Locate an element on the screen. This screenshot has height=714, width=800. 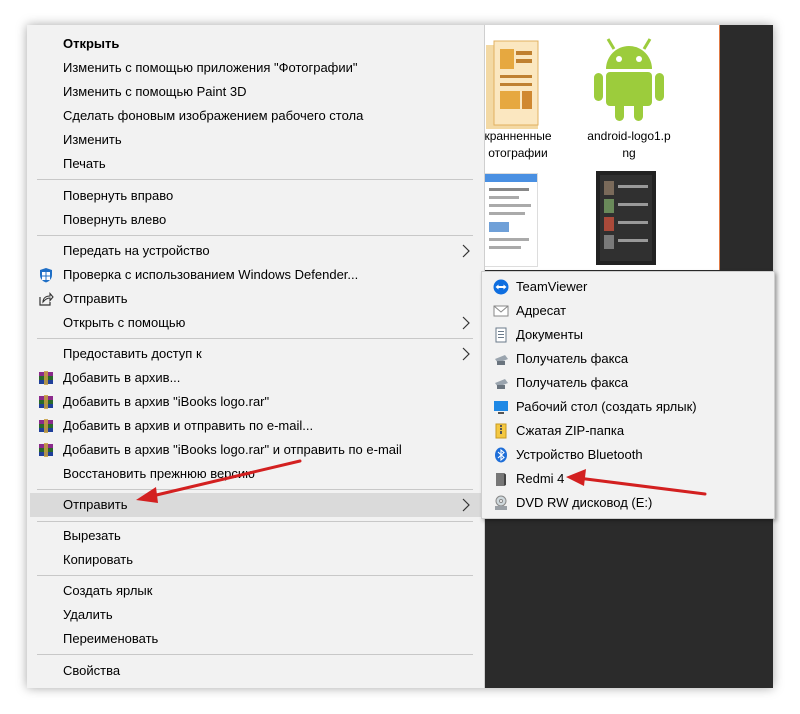
menu-item-label: Создать ярлык is located at coordinates (108, 590).